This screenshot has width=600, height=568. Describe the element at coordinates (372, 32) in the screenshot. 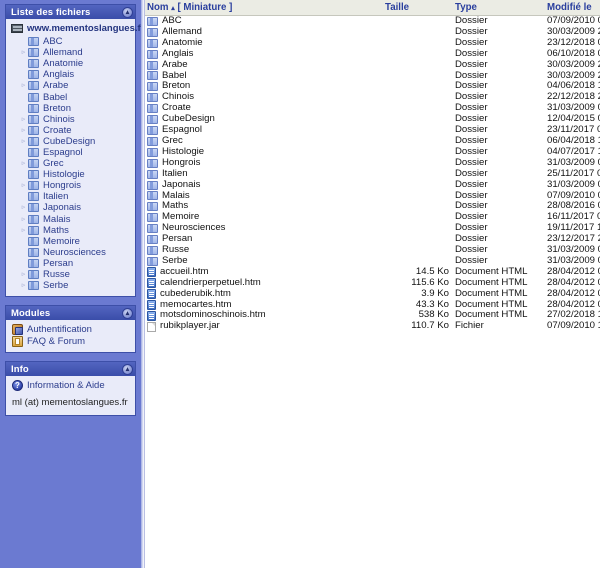

I see `table-row: Allemand Dossier 30/03/2009 20:18` at that location.